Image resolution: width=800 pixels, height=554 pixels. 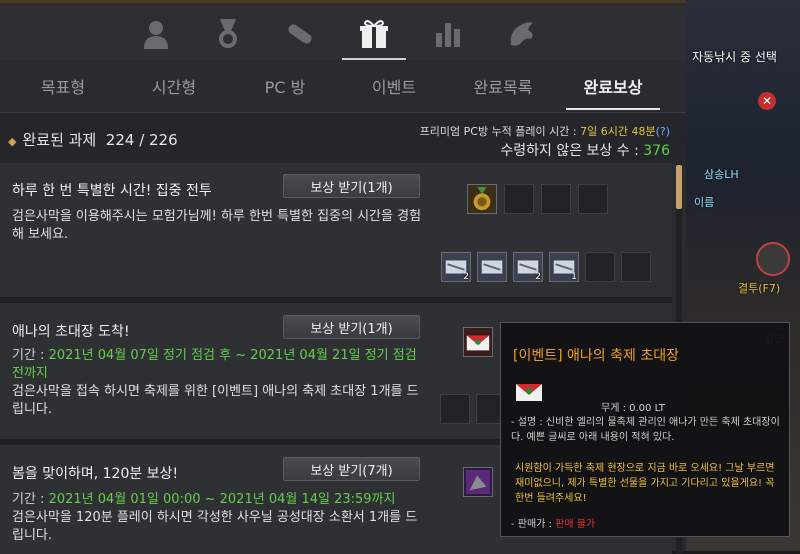 I want to click on profile-icon, so click(x=156, y=34).